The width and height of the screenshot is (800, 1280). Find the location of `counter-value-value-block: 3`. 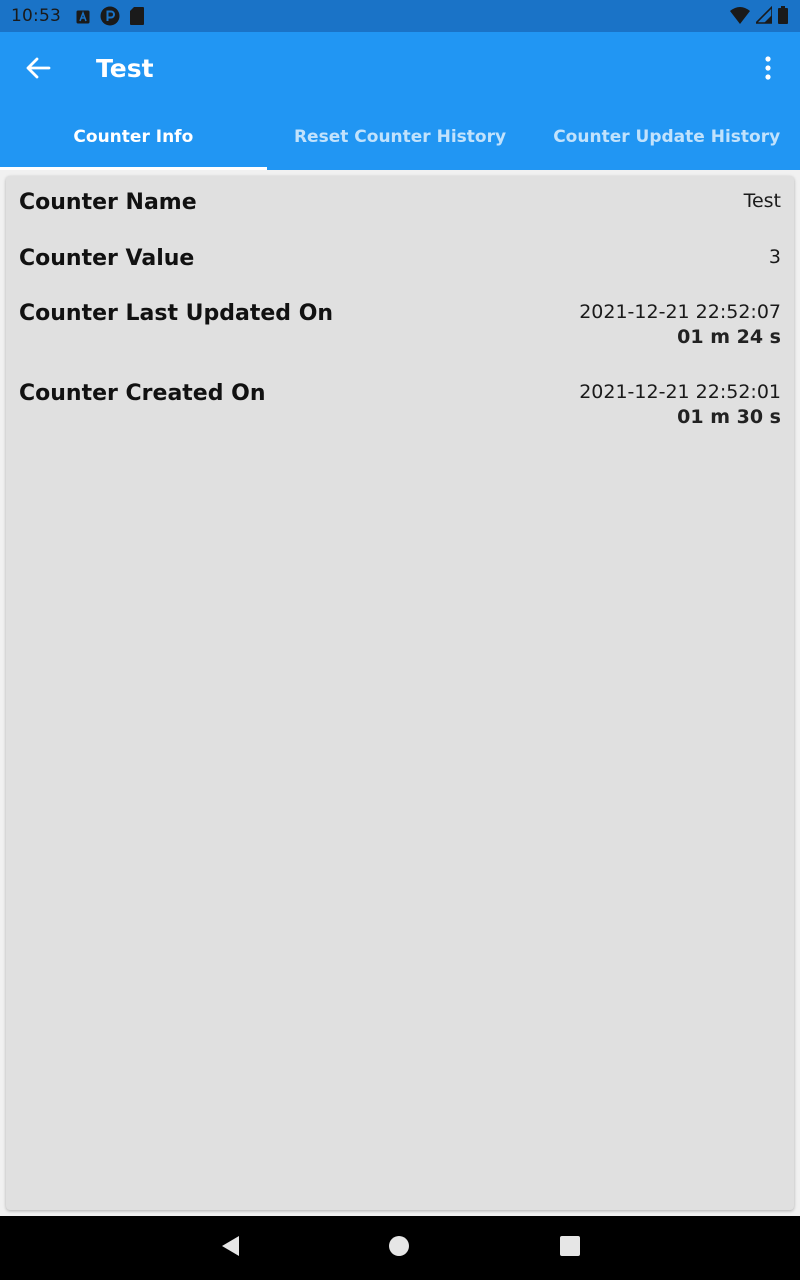

counter-value-value-block: 3 is located at coordinates (775, 257).